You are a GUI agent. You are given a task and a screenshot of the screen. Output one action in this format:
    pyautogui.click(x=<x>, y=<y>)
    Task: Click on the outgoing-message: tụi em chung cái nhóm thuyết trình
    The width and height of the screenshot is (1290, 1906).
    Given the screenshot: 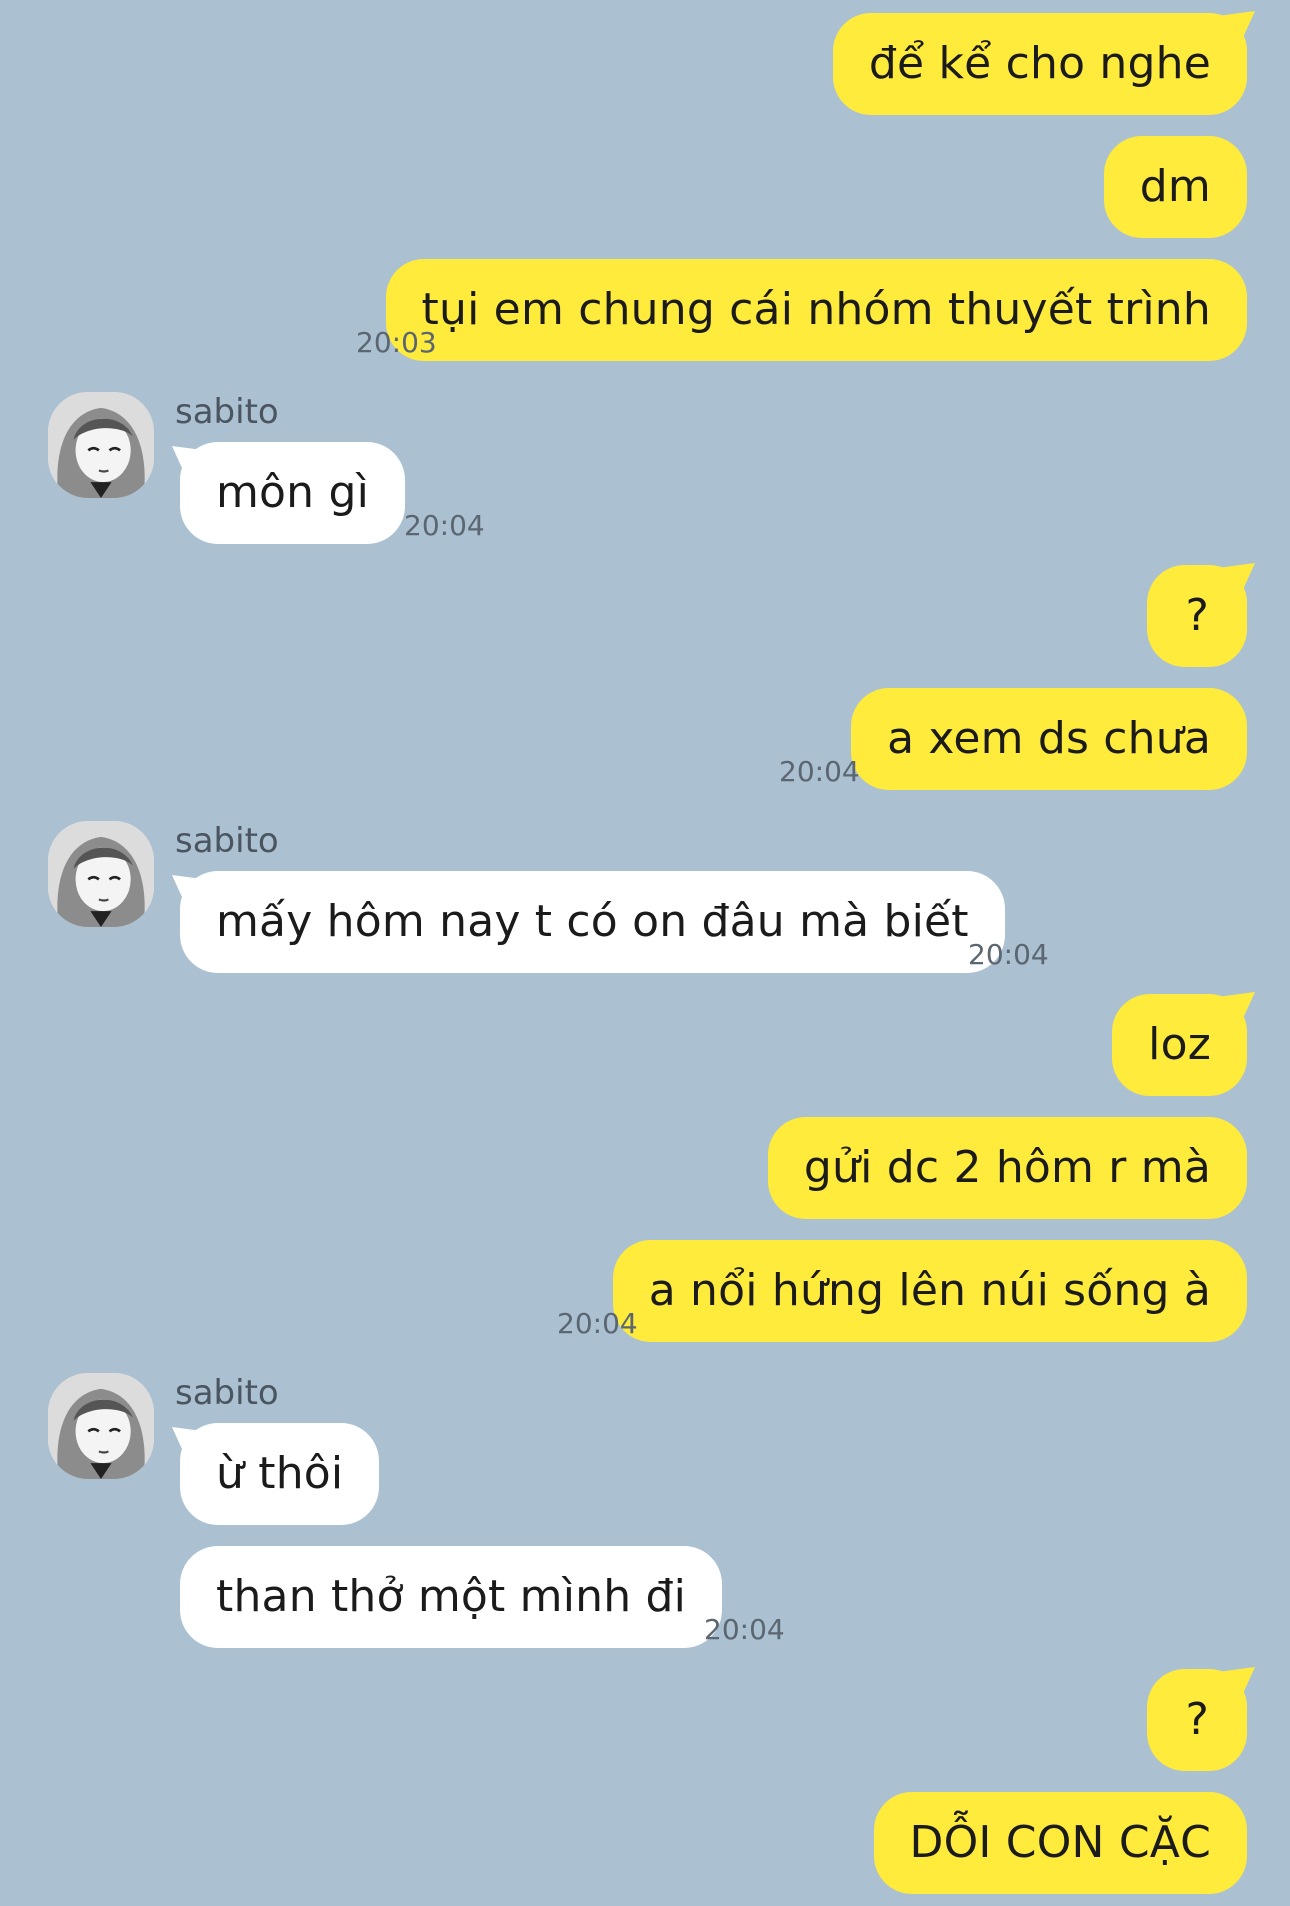 What is the action you would take?
    pyautogui.click(x=816, y=310)
    